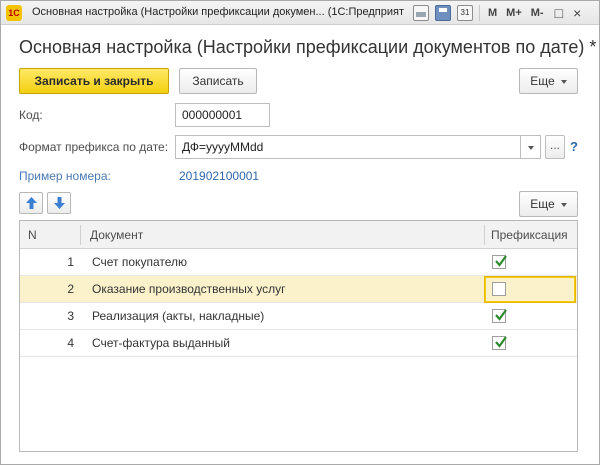  I want to click on move-up-button, so click(31, 203).